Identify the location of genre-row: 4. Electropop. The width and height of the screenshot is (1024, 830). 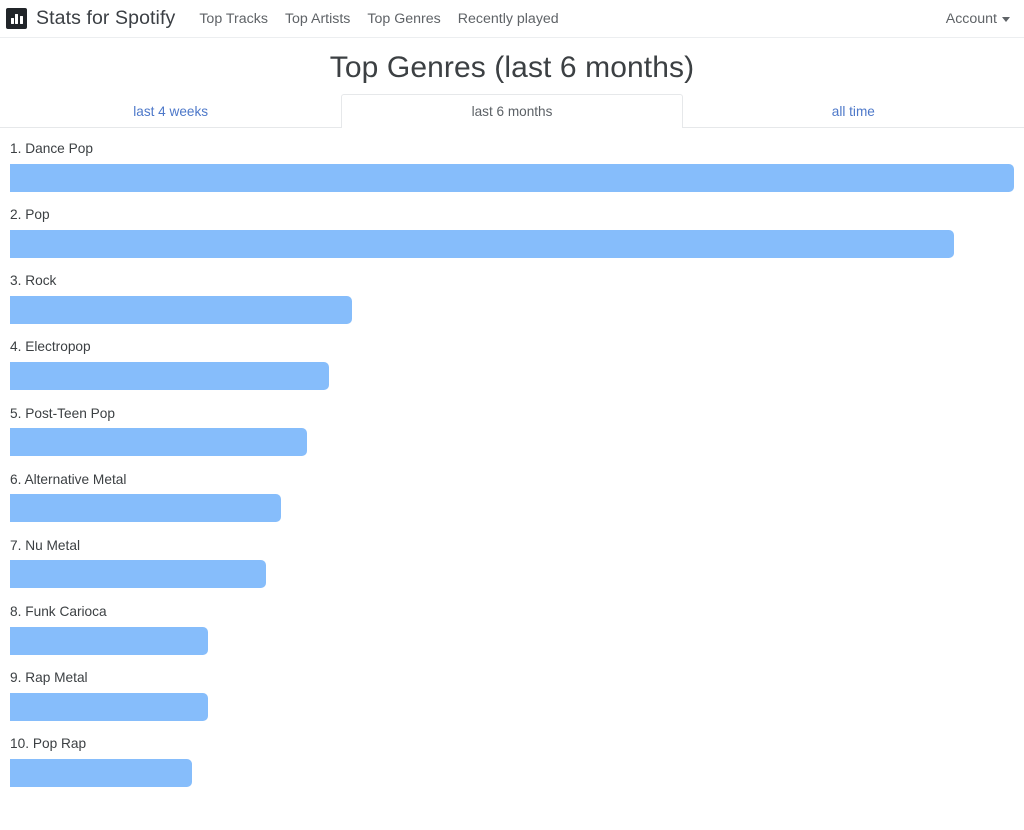
(512, 364).